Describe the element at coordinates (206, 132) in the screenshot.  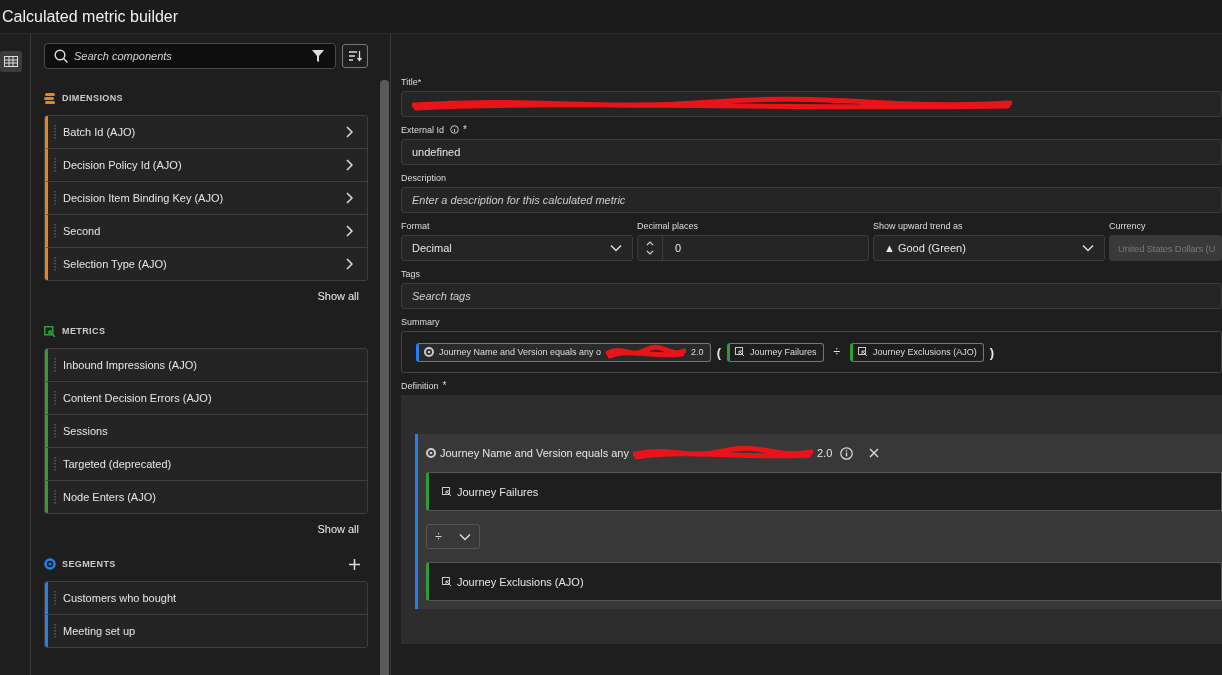
I see `component-item: Batch Id (AJO)` at that location.